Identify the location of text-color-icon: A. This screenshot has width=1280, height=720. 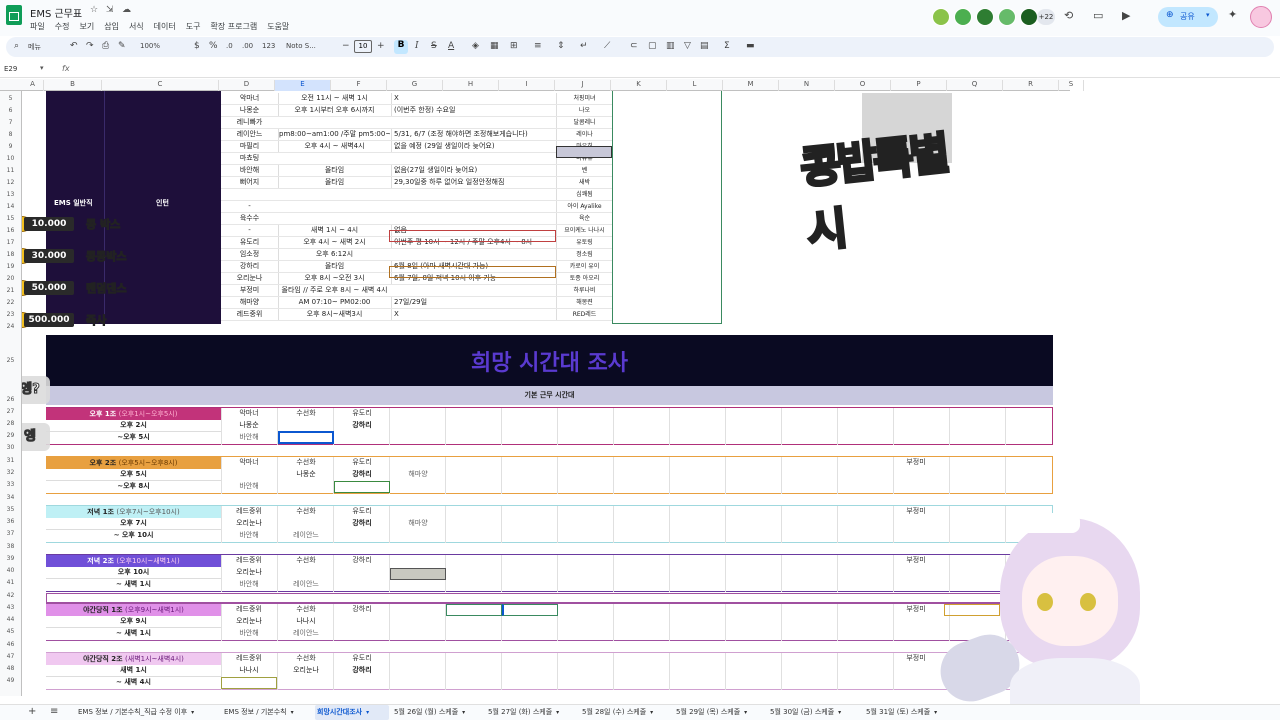
(451, 46).